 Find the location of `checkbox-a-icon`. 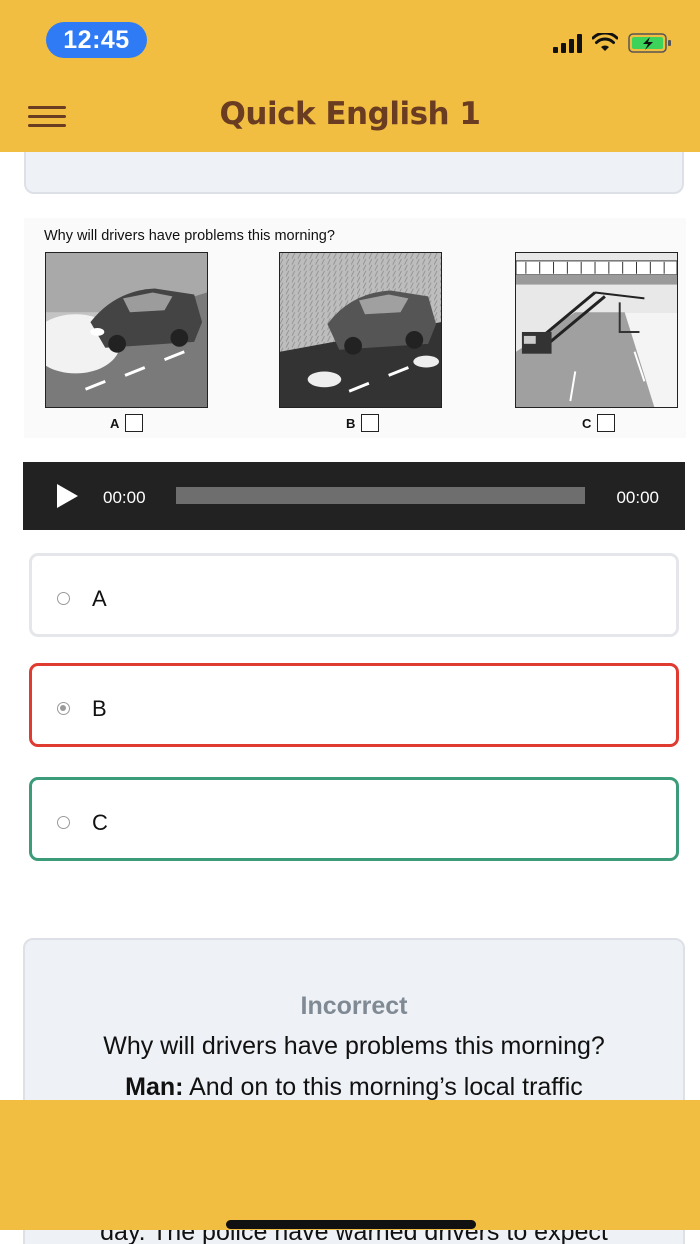

checkbox-a-icon is located at coordinates (134, 423).